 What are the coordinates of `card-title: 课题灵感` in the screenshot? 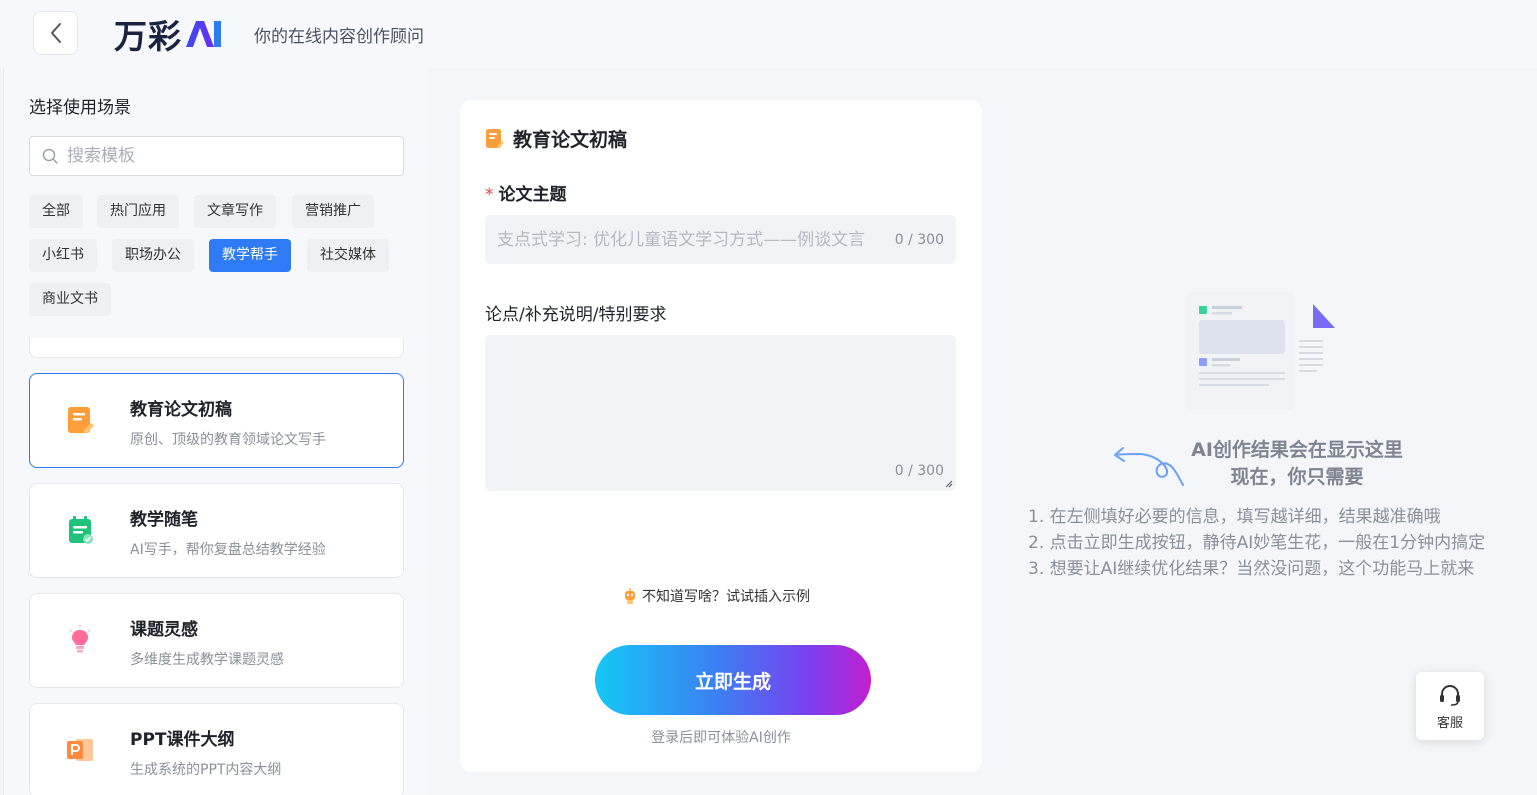 It's located at (164, 630).